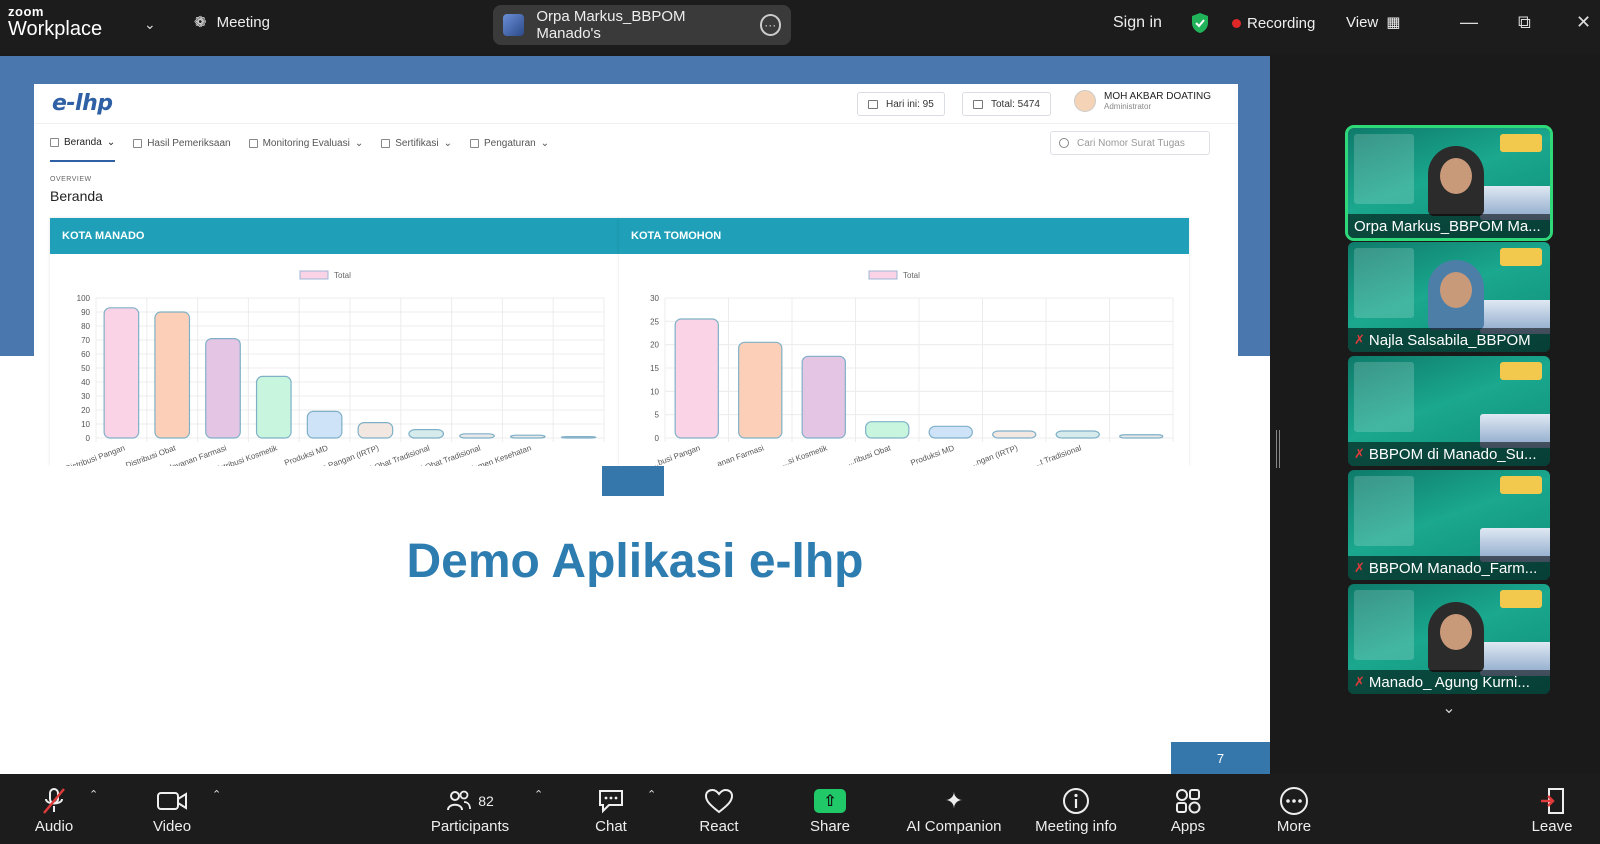 The height and width of the screenshot is (844, 1600). I want to click on stat-today: Hari ini: 95, so click(901, 104).